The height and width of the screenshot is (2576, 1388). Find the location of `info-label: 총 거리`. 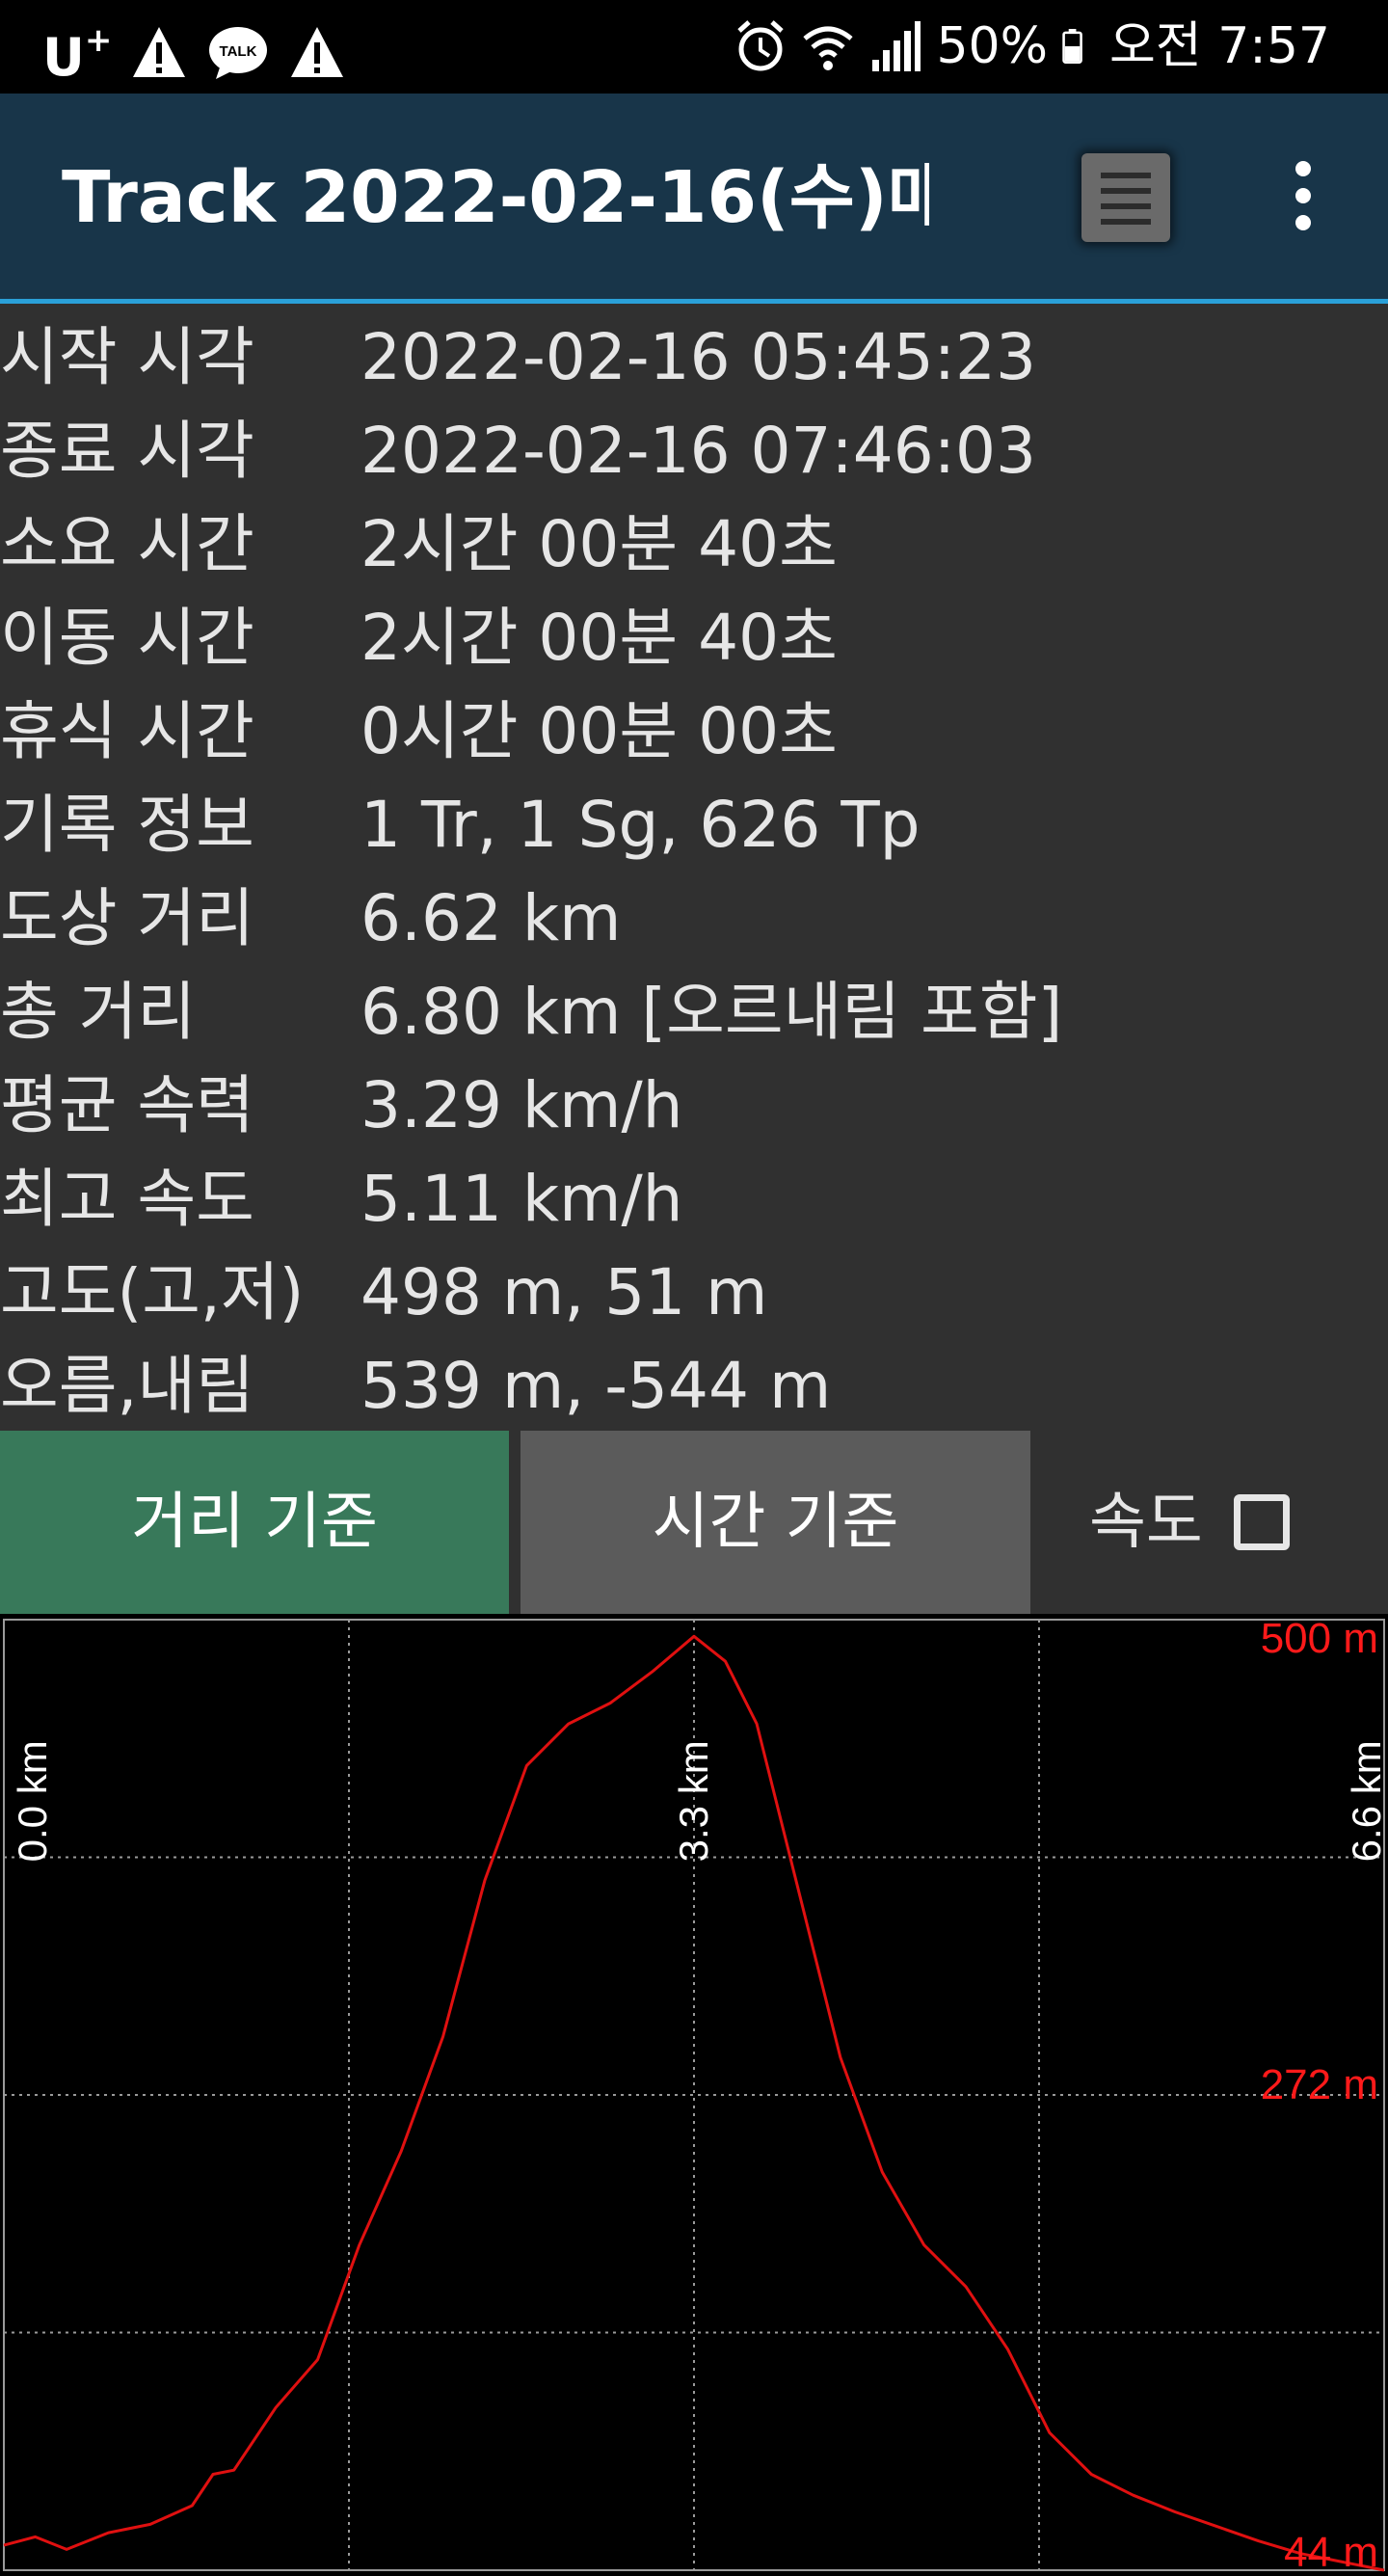

info-label: 총 거리 is located at coordinates (98, 1012).